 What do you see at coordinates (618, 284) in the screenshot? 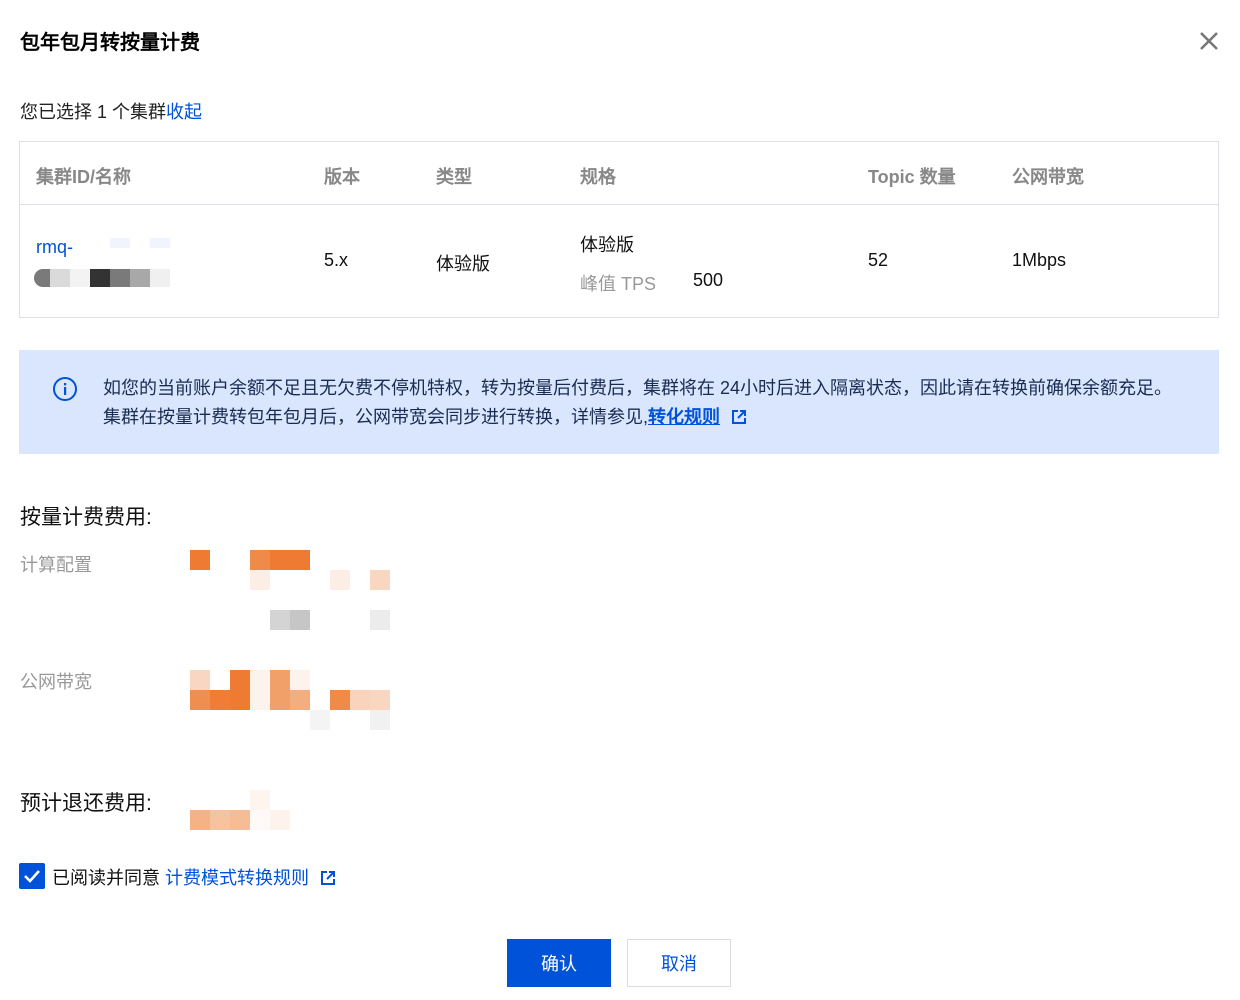
I see `tps-label: 峰值 TPS` at bounding box center [618, 284].